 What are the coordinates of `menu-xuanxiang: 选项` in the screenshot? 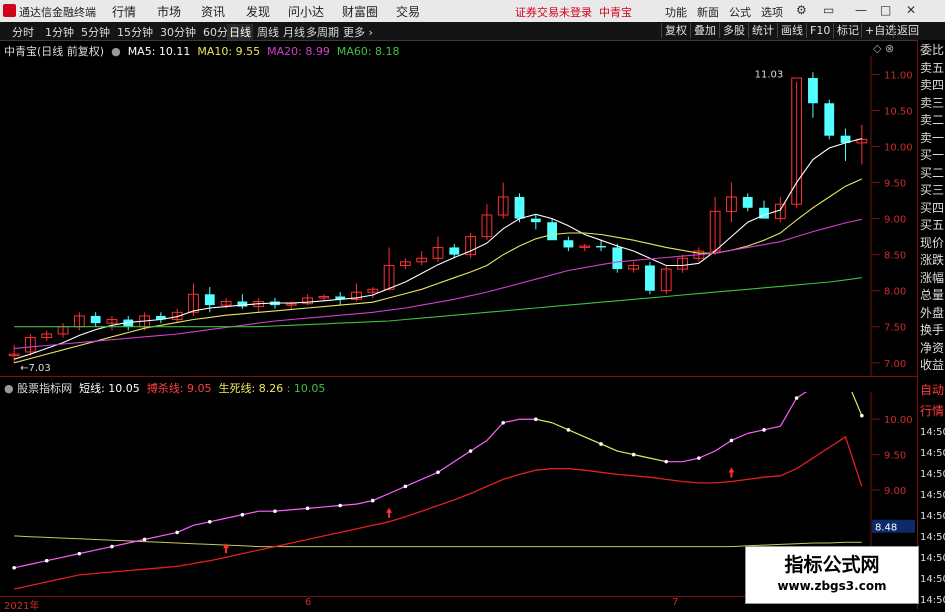 It's located at (772, 12).